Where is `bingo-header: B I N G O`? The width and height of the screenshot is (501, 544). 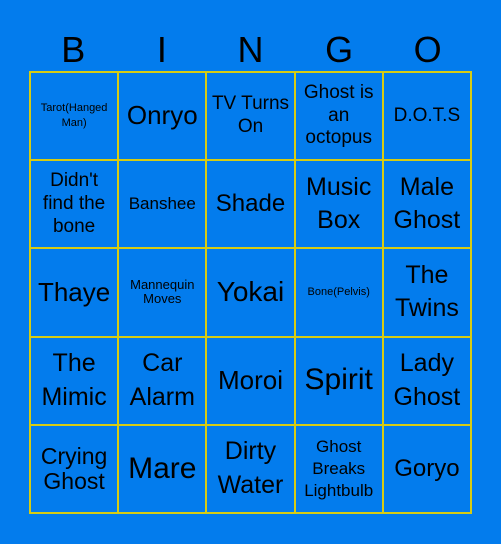
bingo-header: B I N G O is located at coordinates (250, 50).